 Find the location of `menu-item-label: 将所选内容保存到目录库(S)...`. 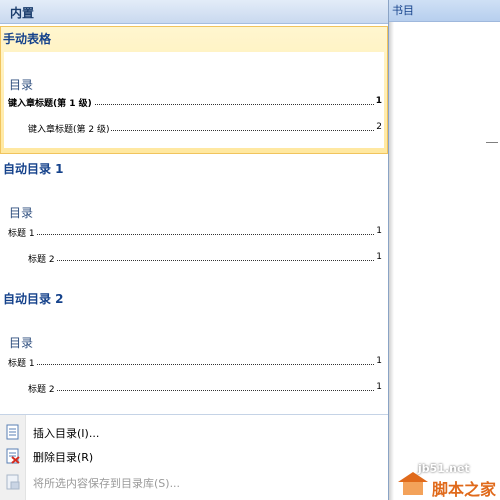

menu-item-label: 将所选内容保存到目录库(S)... is located at coordinates (107, 483).